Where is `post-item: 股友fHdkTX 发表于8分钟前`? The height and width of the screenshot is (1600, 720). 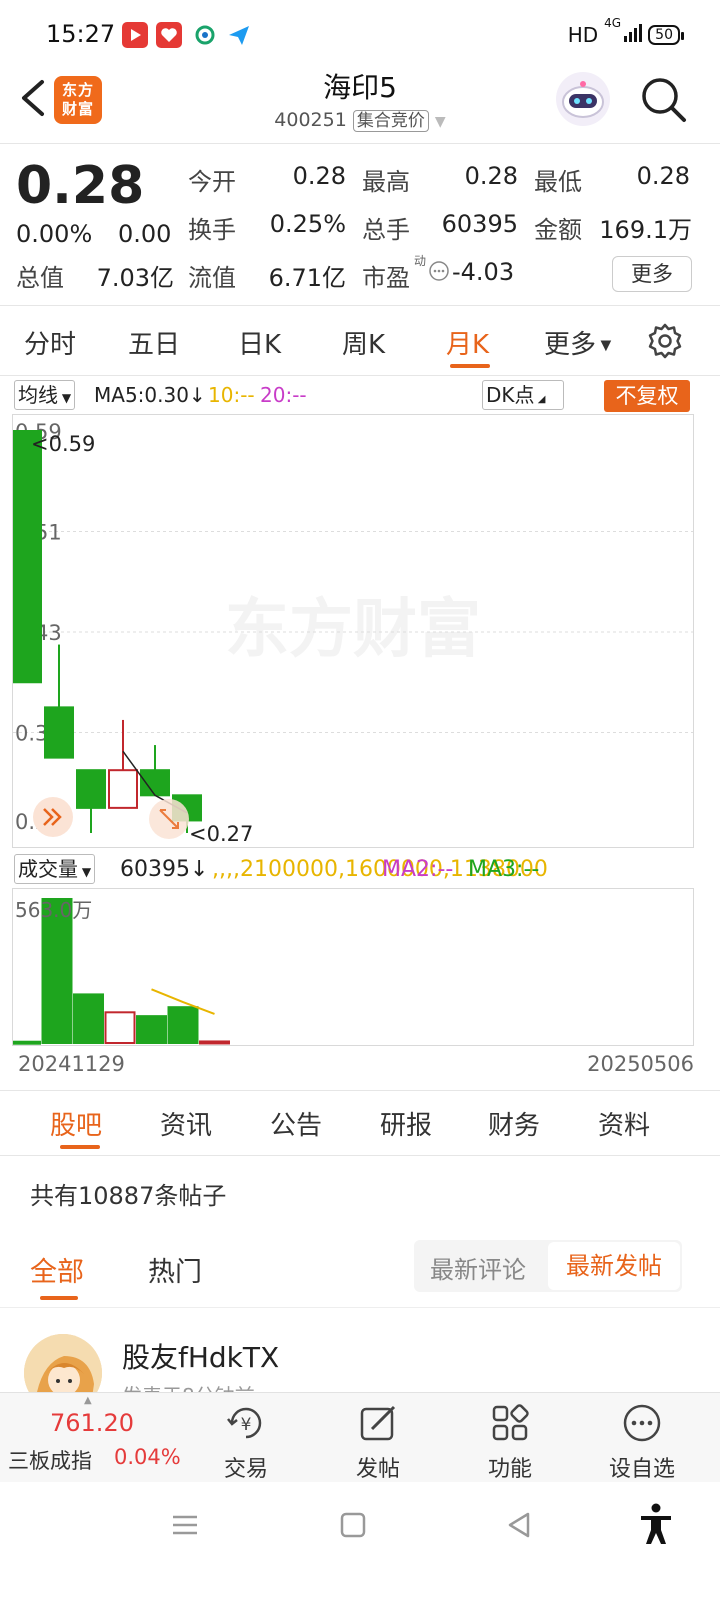 post-item: 股友fHdkTX 发表于8分钟前 is located at coordinates (360, 1359).